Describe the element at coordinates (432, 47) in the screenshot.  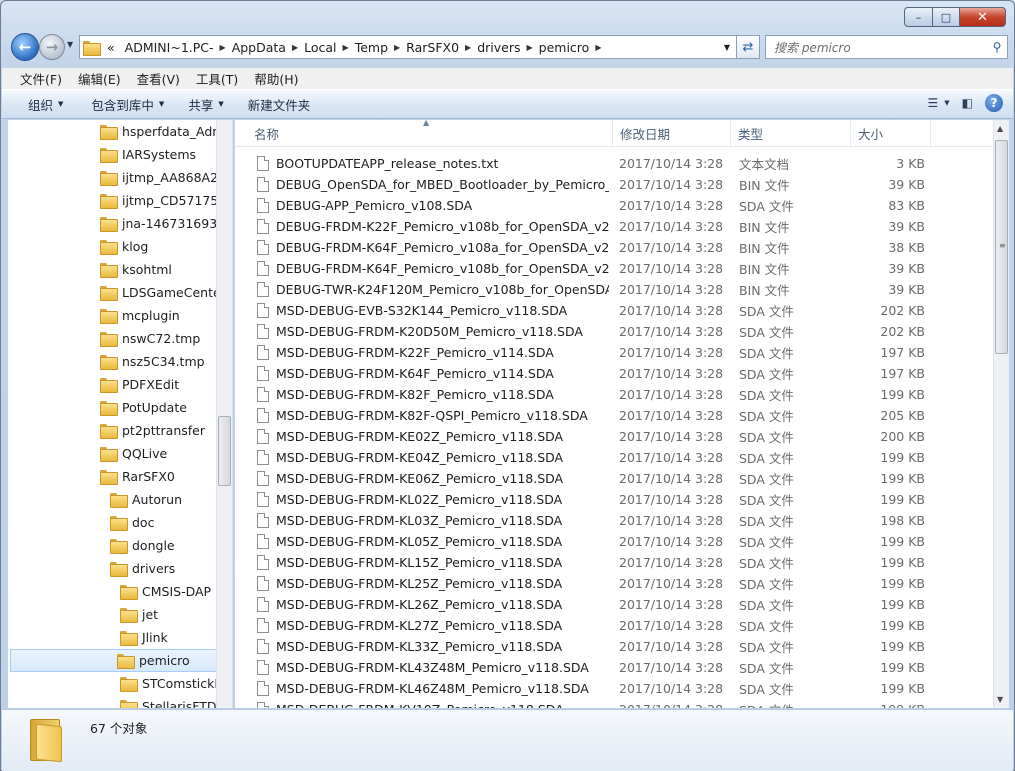
I see `breadcrumb-segment: RarSFX0` at that location.